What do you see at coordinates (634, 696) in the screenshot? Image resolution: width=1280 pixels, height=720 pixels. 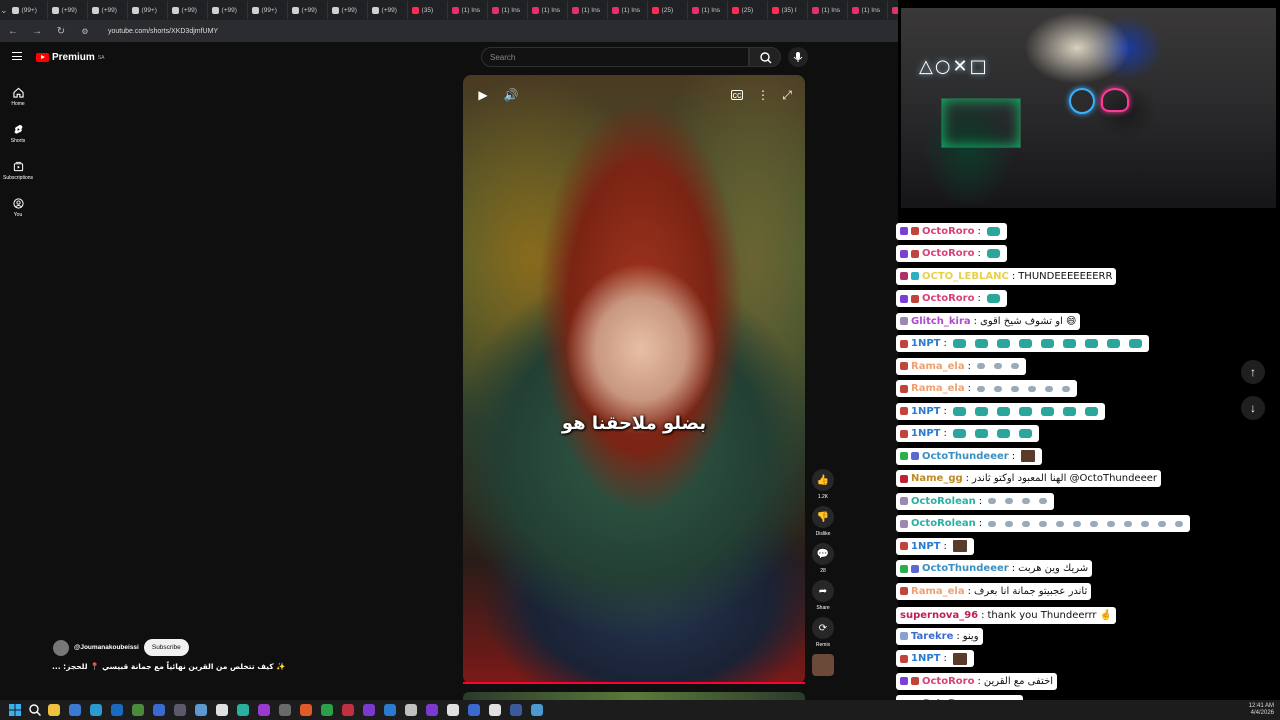 I see `next-short-preview` at bounding box center [634, 696].